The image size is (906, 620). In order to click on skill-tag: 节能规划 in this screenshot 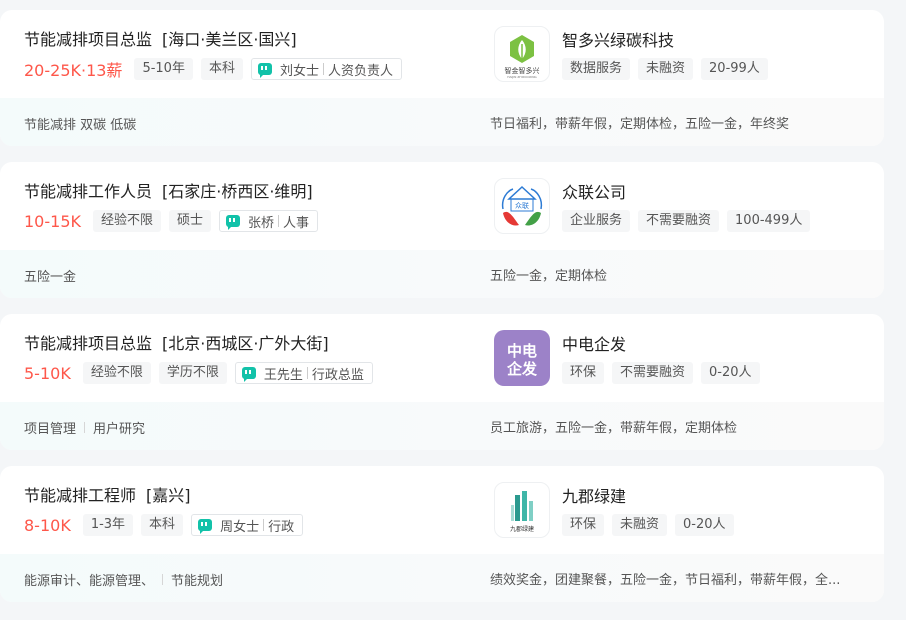, I will do `click(197, 581)`.